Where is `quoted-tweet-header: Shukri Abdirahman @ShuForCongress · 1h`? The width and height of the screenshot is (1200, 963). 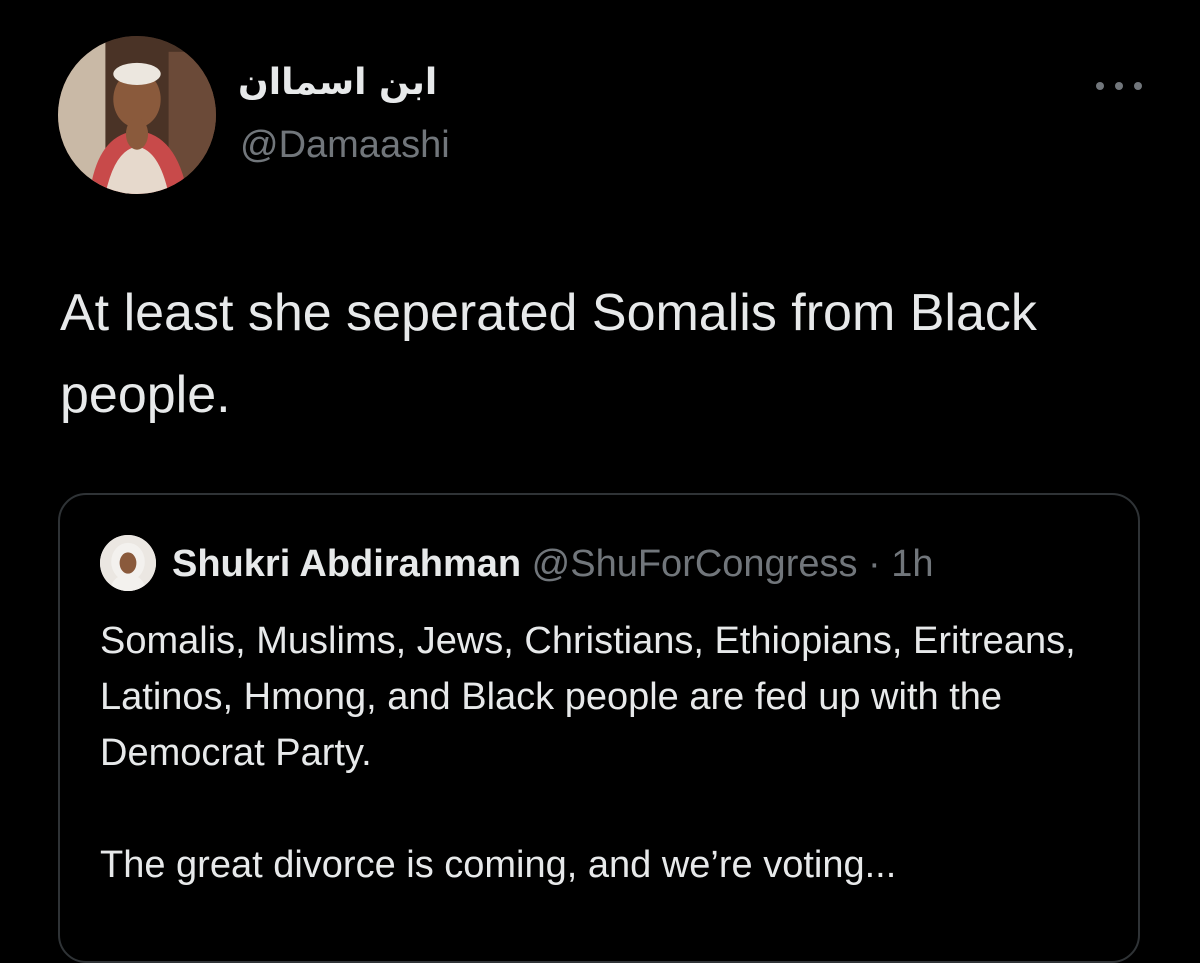
quoted-tweet-header: Shukri Abdirahman @ShuForCongress · 1h is located at coordinates (553, 564).